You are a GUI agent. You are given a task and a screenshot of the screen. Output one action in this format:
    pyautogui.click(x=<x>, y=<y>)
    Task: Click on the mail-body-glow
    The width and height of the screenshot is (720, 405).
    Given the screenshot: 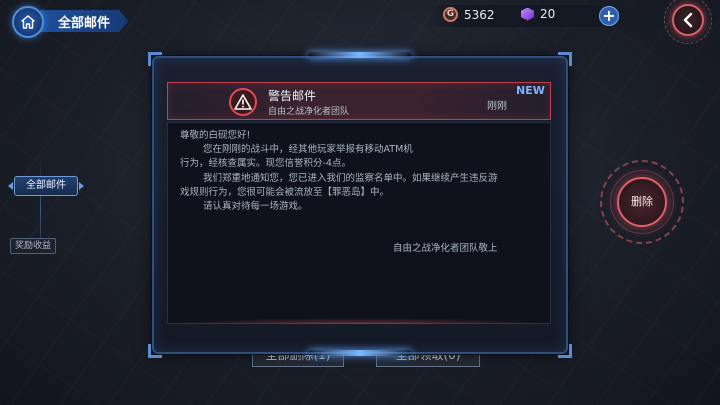 What is the action you would take?
    pyautogui.click(x=359, y=321)
    